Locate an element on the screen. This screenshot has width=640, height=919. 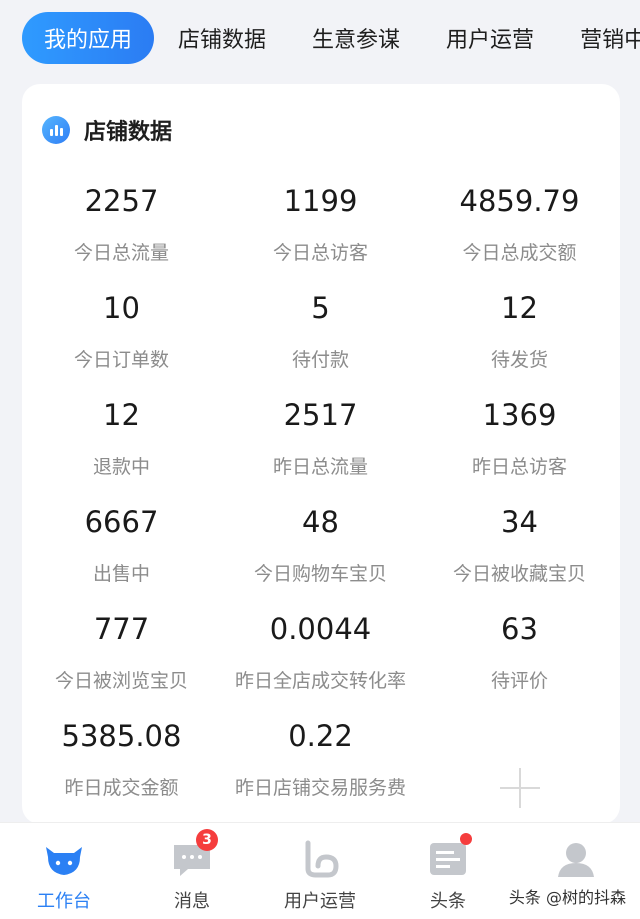
metric-label: 今日被收藏宝贝 is located at coordinates (519, 574).